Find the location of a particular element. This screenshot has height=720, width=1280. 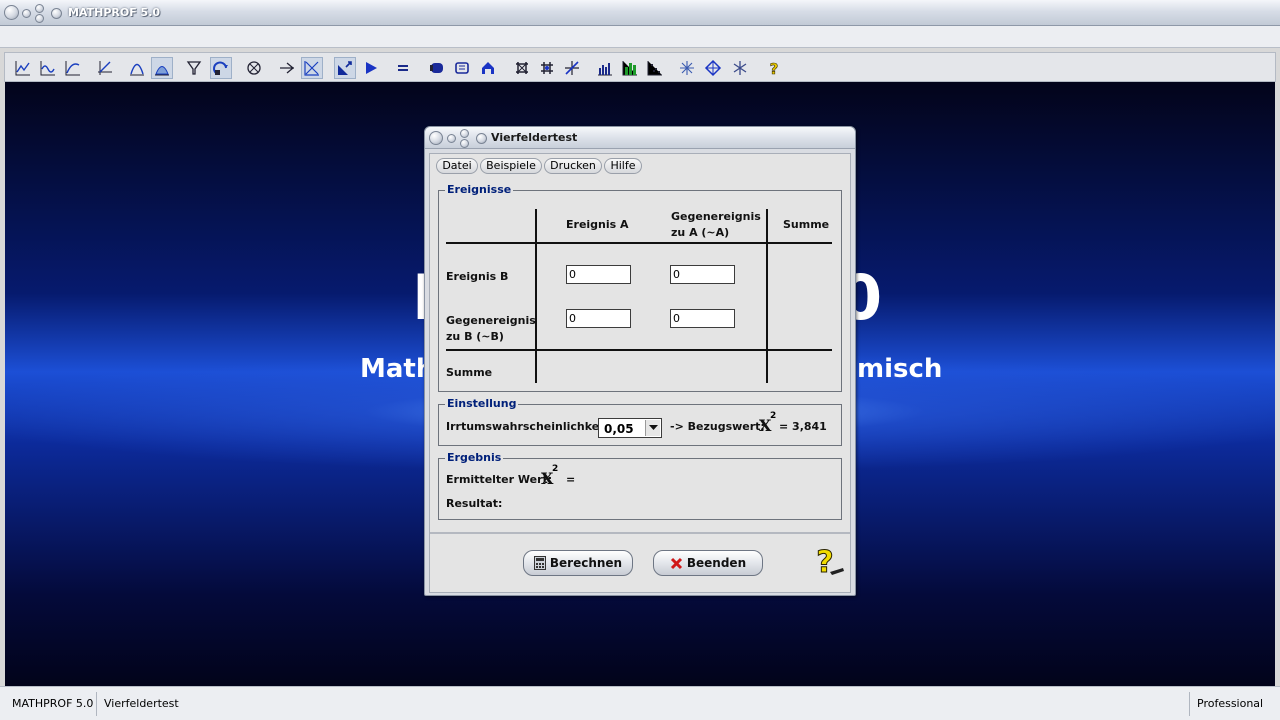

row-event-b: Ereignis B is located at coordinates (477, 276).